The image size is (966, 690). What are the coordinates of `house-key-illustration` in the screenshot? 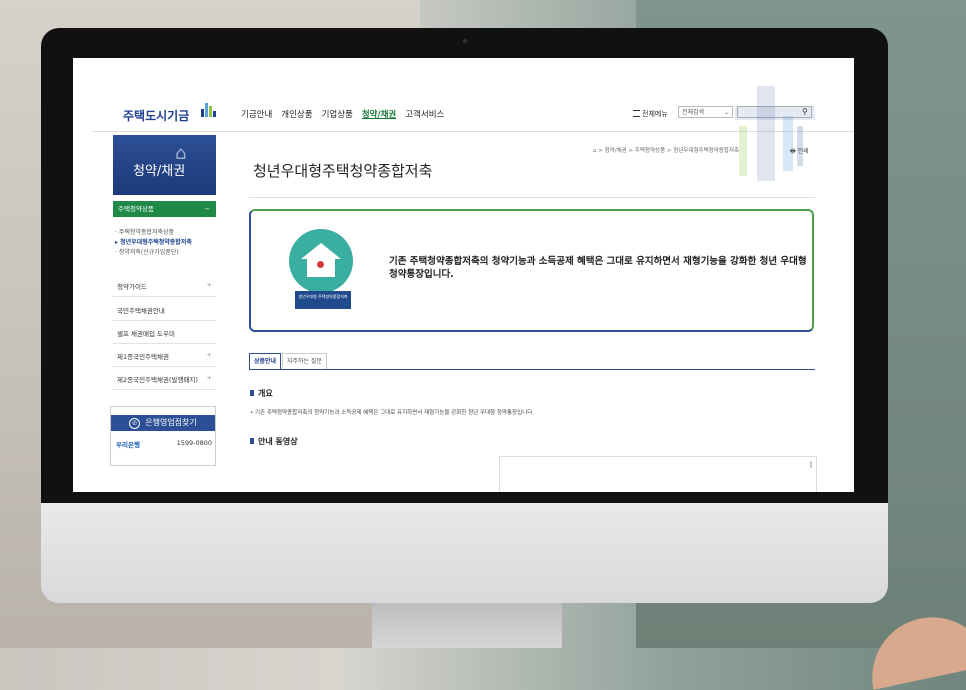 It's located at (321, 261).